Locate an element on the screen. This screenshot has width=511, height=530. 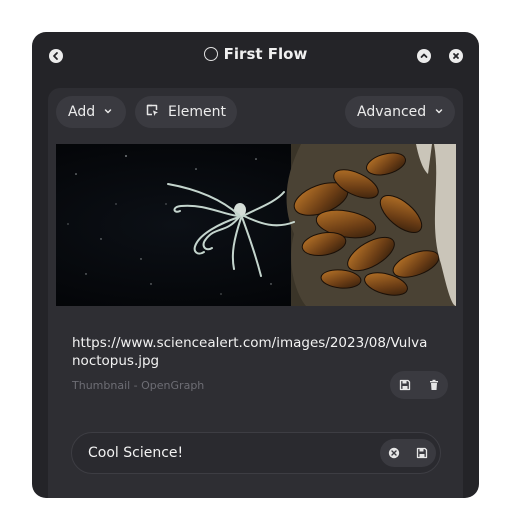
advanced-button: Advanced is located at coordinates (400, 112).